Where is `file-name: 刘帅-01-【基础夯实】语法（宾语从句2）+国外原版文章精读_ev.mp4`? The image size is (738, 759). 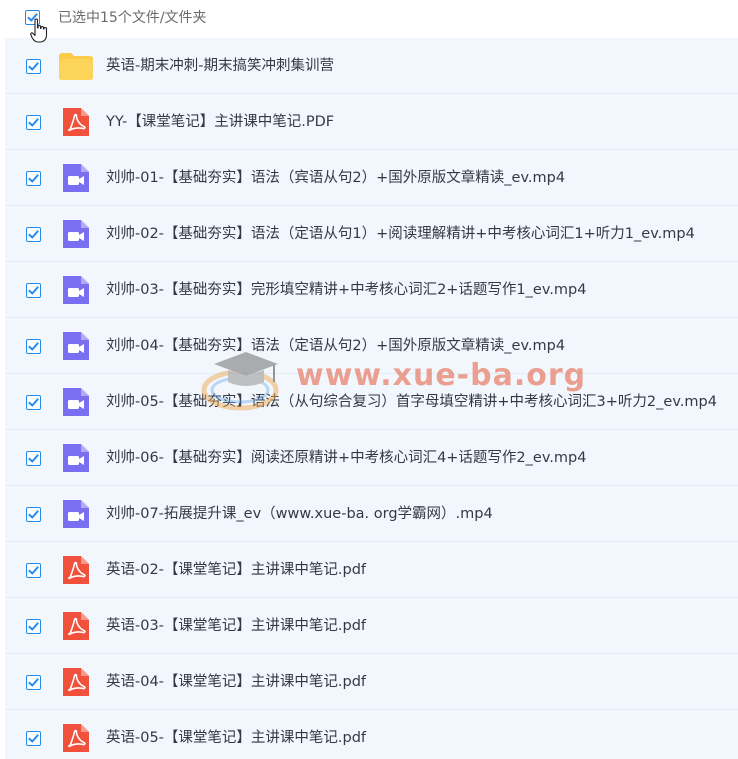 file-name: 刘帅-01-【基础夯实】语法（宾语从句2）+国外原版文章精读_ev.mp4 is located at coordinates (335, 178).